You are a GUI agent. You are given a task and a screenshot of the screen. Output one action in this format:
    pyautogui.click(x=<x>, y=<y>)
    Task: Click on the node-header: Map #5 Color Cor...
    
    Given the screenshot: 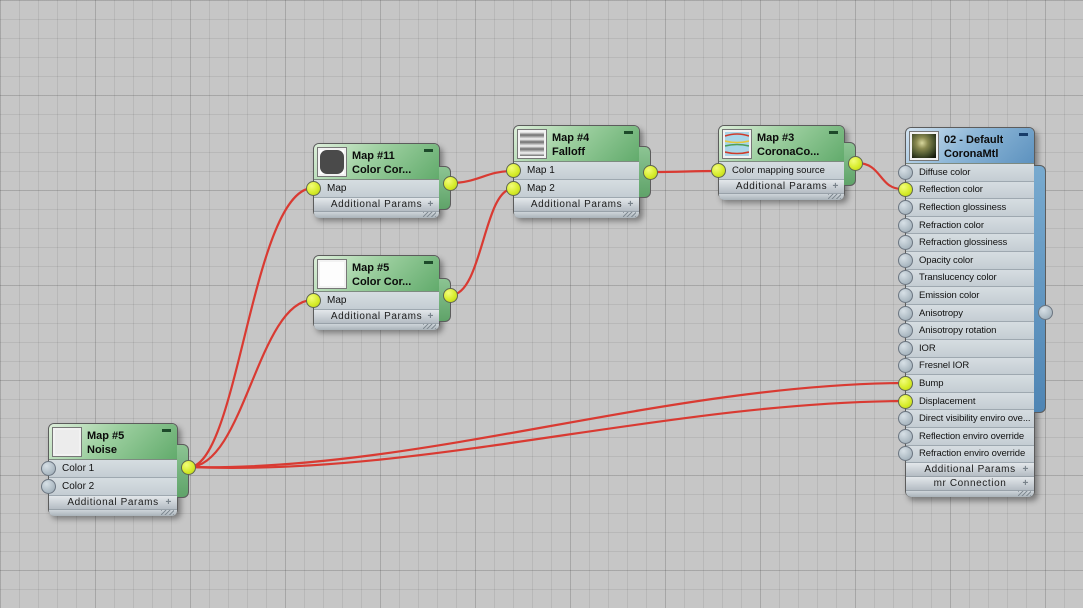 What is the action you would take?
    pyautogui.click(x=376, y=274)
    